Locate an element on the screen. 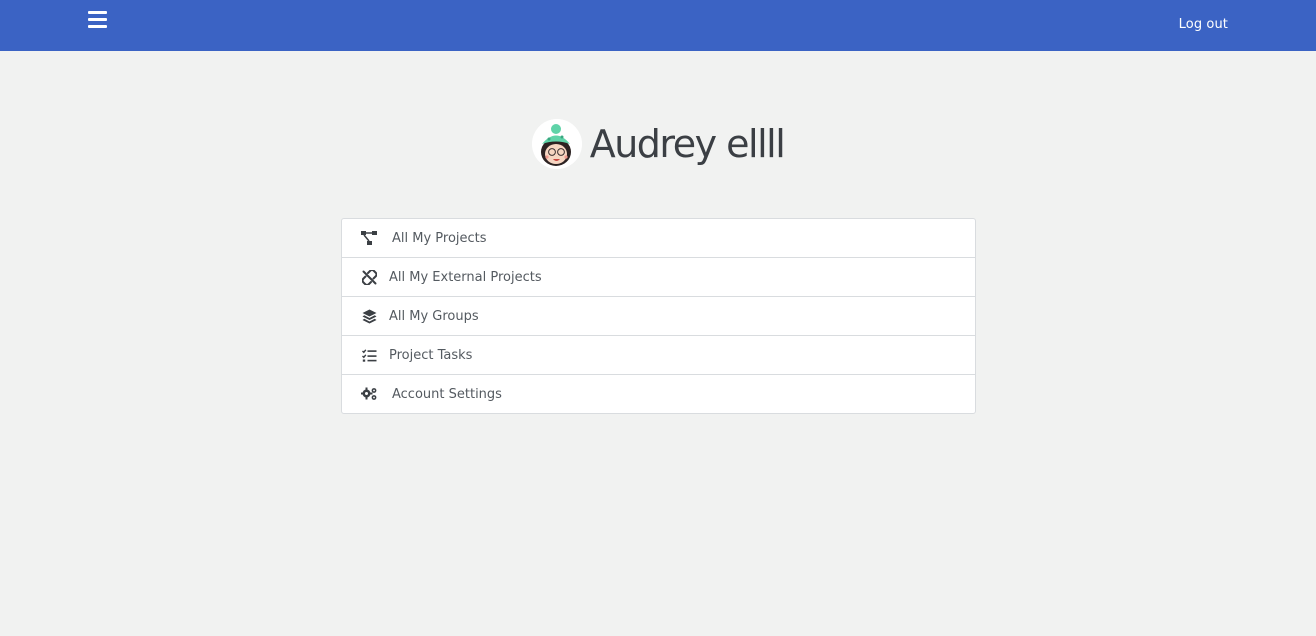 This screenshot has height=636, width=1316. cogs-icon is located at coordinates (369, 394).